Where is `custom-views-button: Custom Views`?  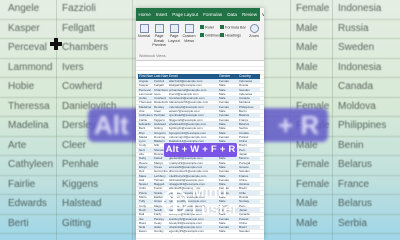
custom-views-button: Custom Views is located at coordinates (189, 33).